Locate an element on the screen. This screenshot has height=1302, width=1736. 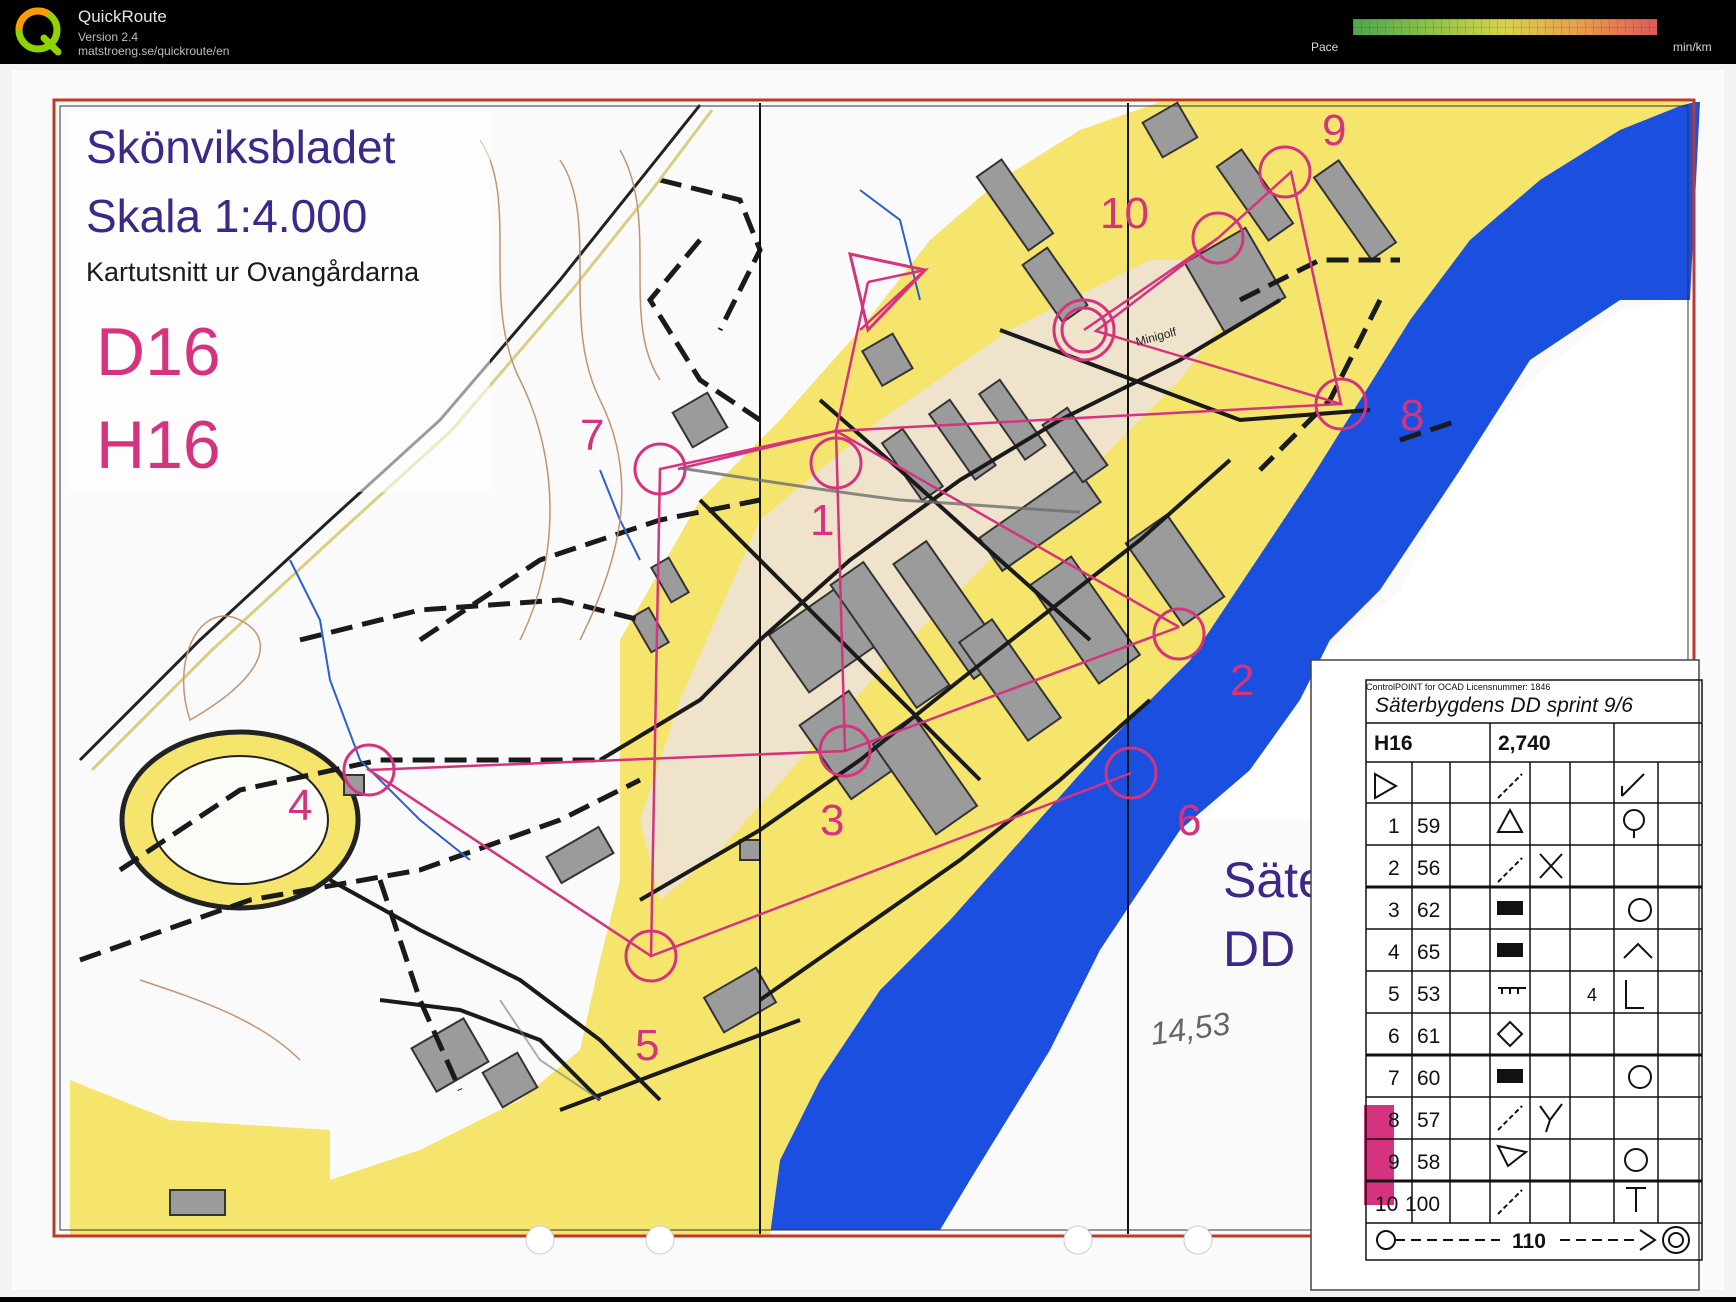
control-number-3: 3 is located at coordinates (832, 820).